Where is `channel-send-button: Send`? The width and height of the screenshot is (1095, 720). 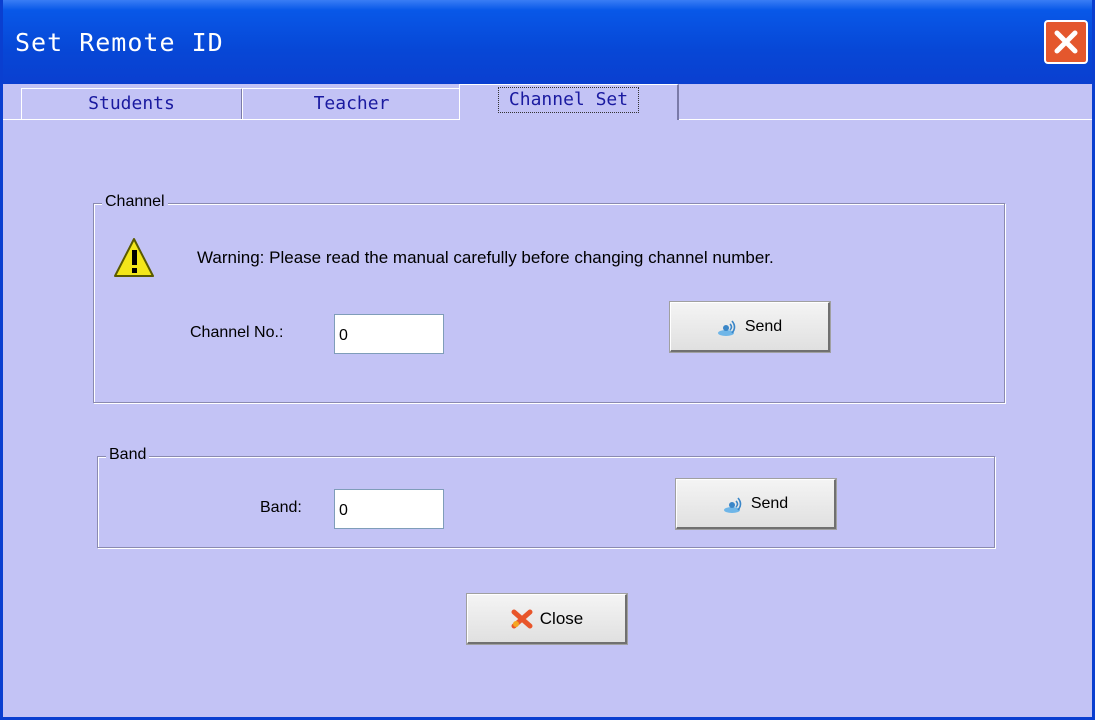
channel-send-button: Send is located at coordinates (750, 327).